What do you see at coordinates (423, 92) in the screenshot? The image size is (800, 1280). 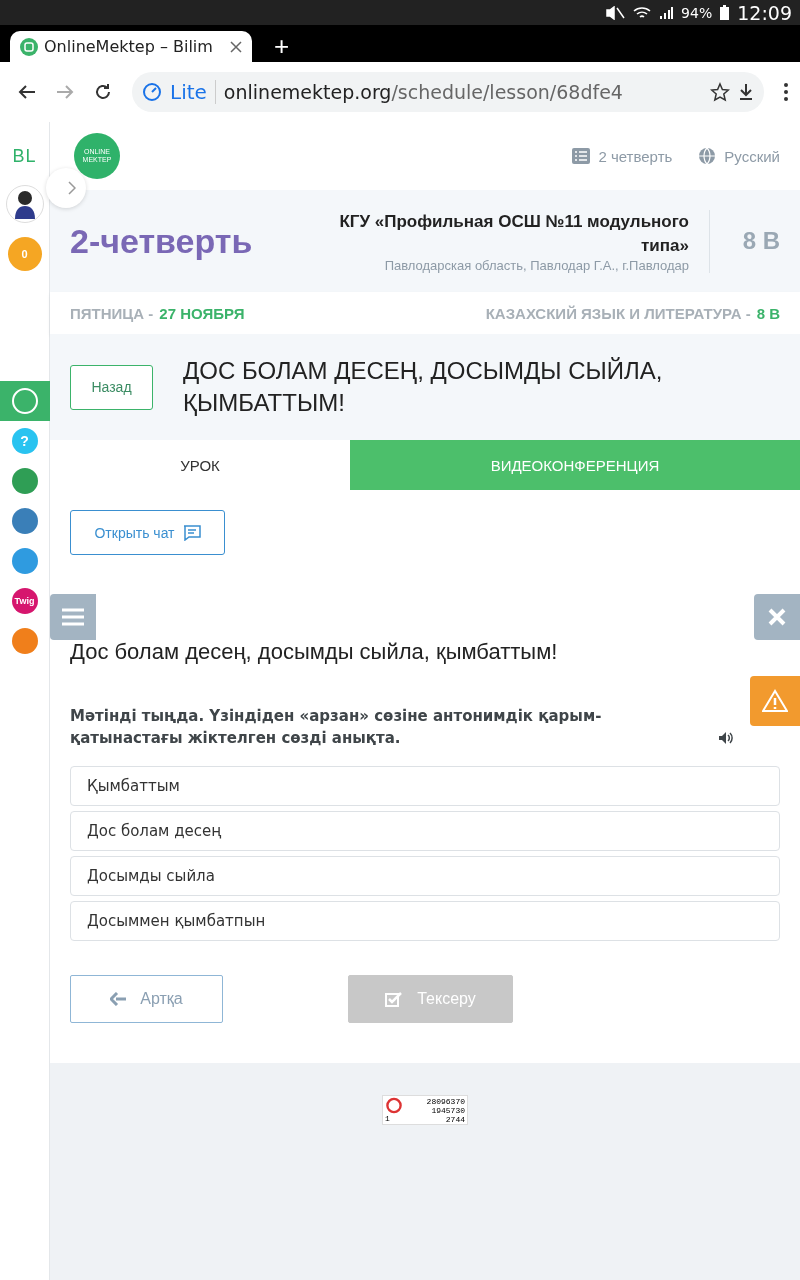 I see `url-text: onlinemektep.org/schedule/lesson/68dfe4` at bounding box center [423, 92].